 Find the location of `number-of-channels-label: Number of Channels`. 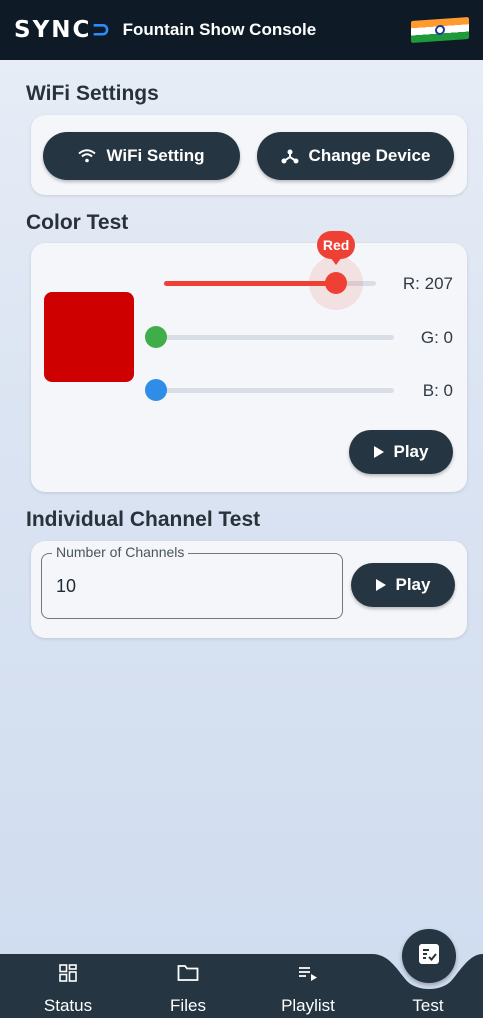

number-of-channels-label: Number of Channels is located at coordinates (120, 552).